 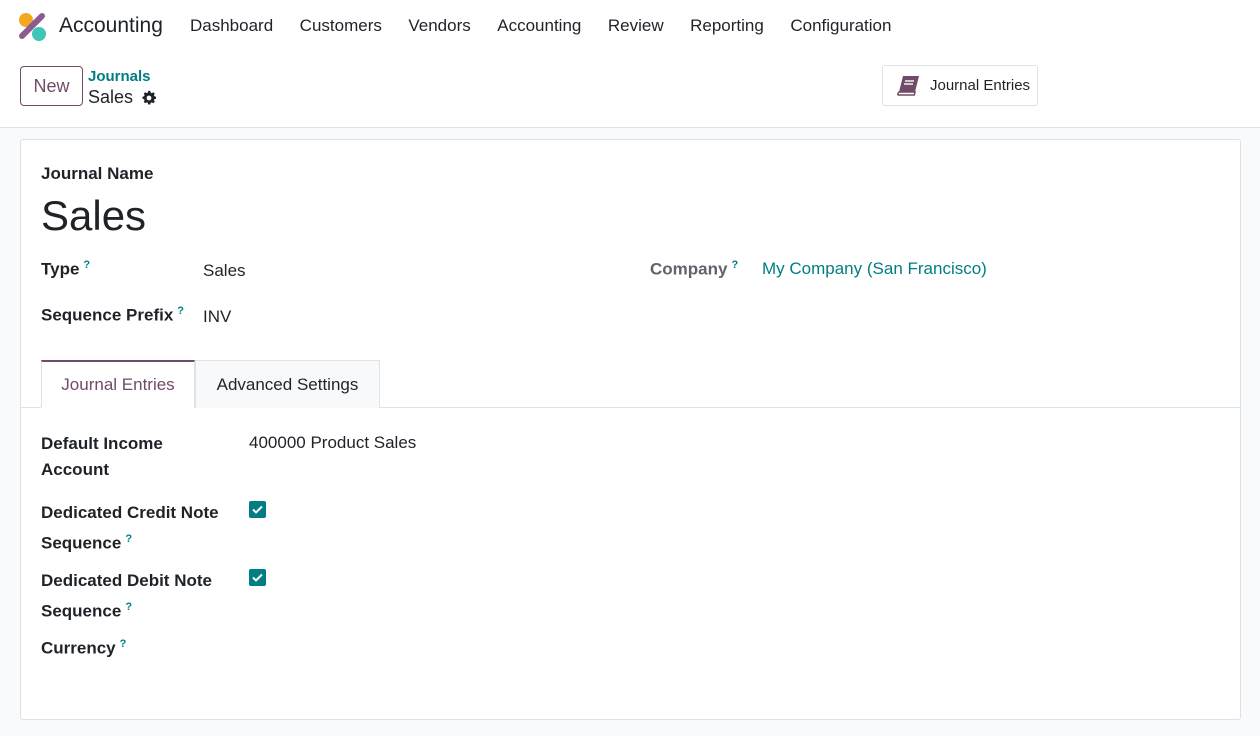 What do you see at coordinates (86, 265) in the screenshot?
I see `type-help-icon: ?` at bounding box center [86, 265].